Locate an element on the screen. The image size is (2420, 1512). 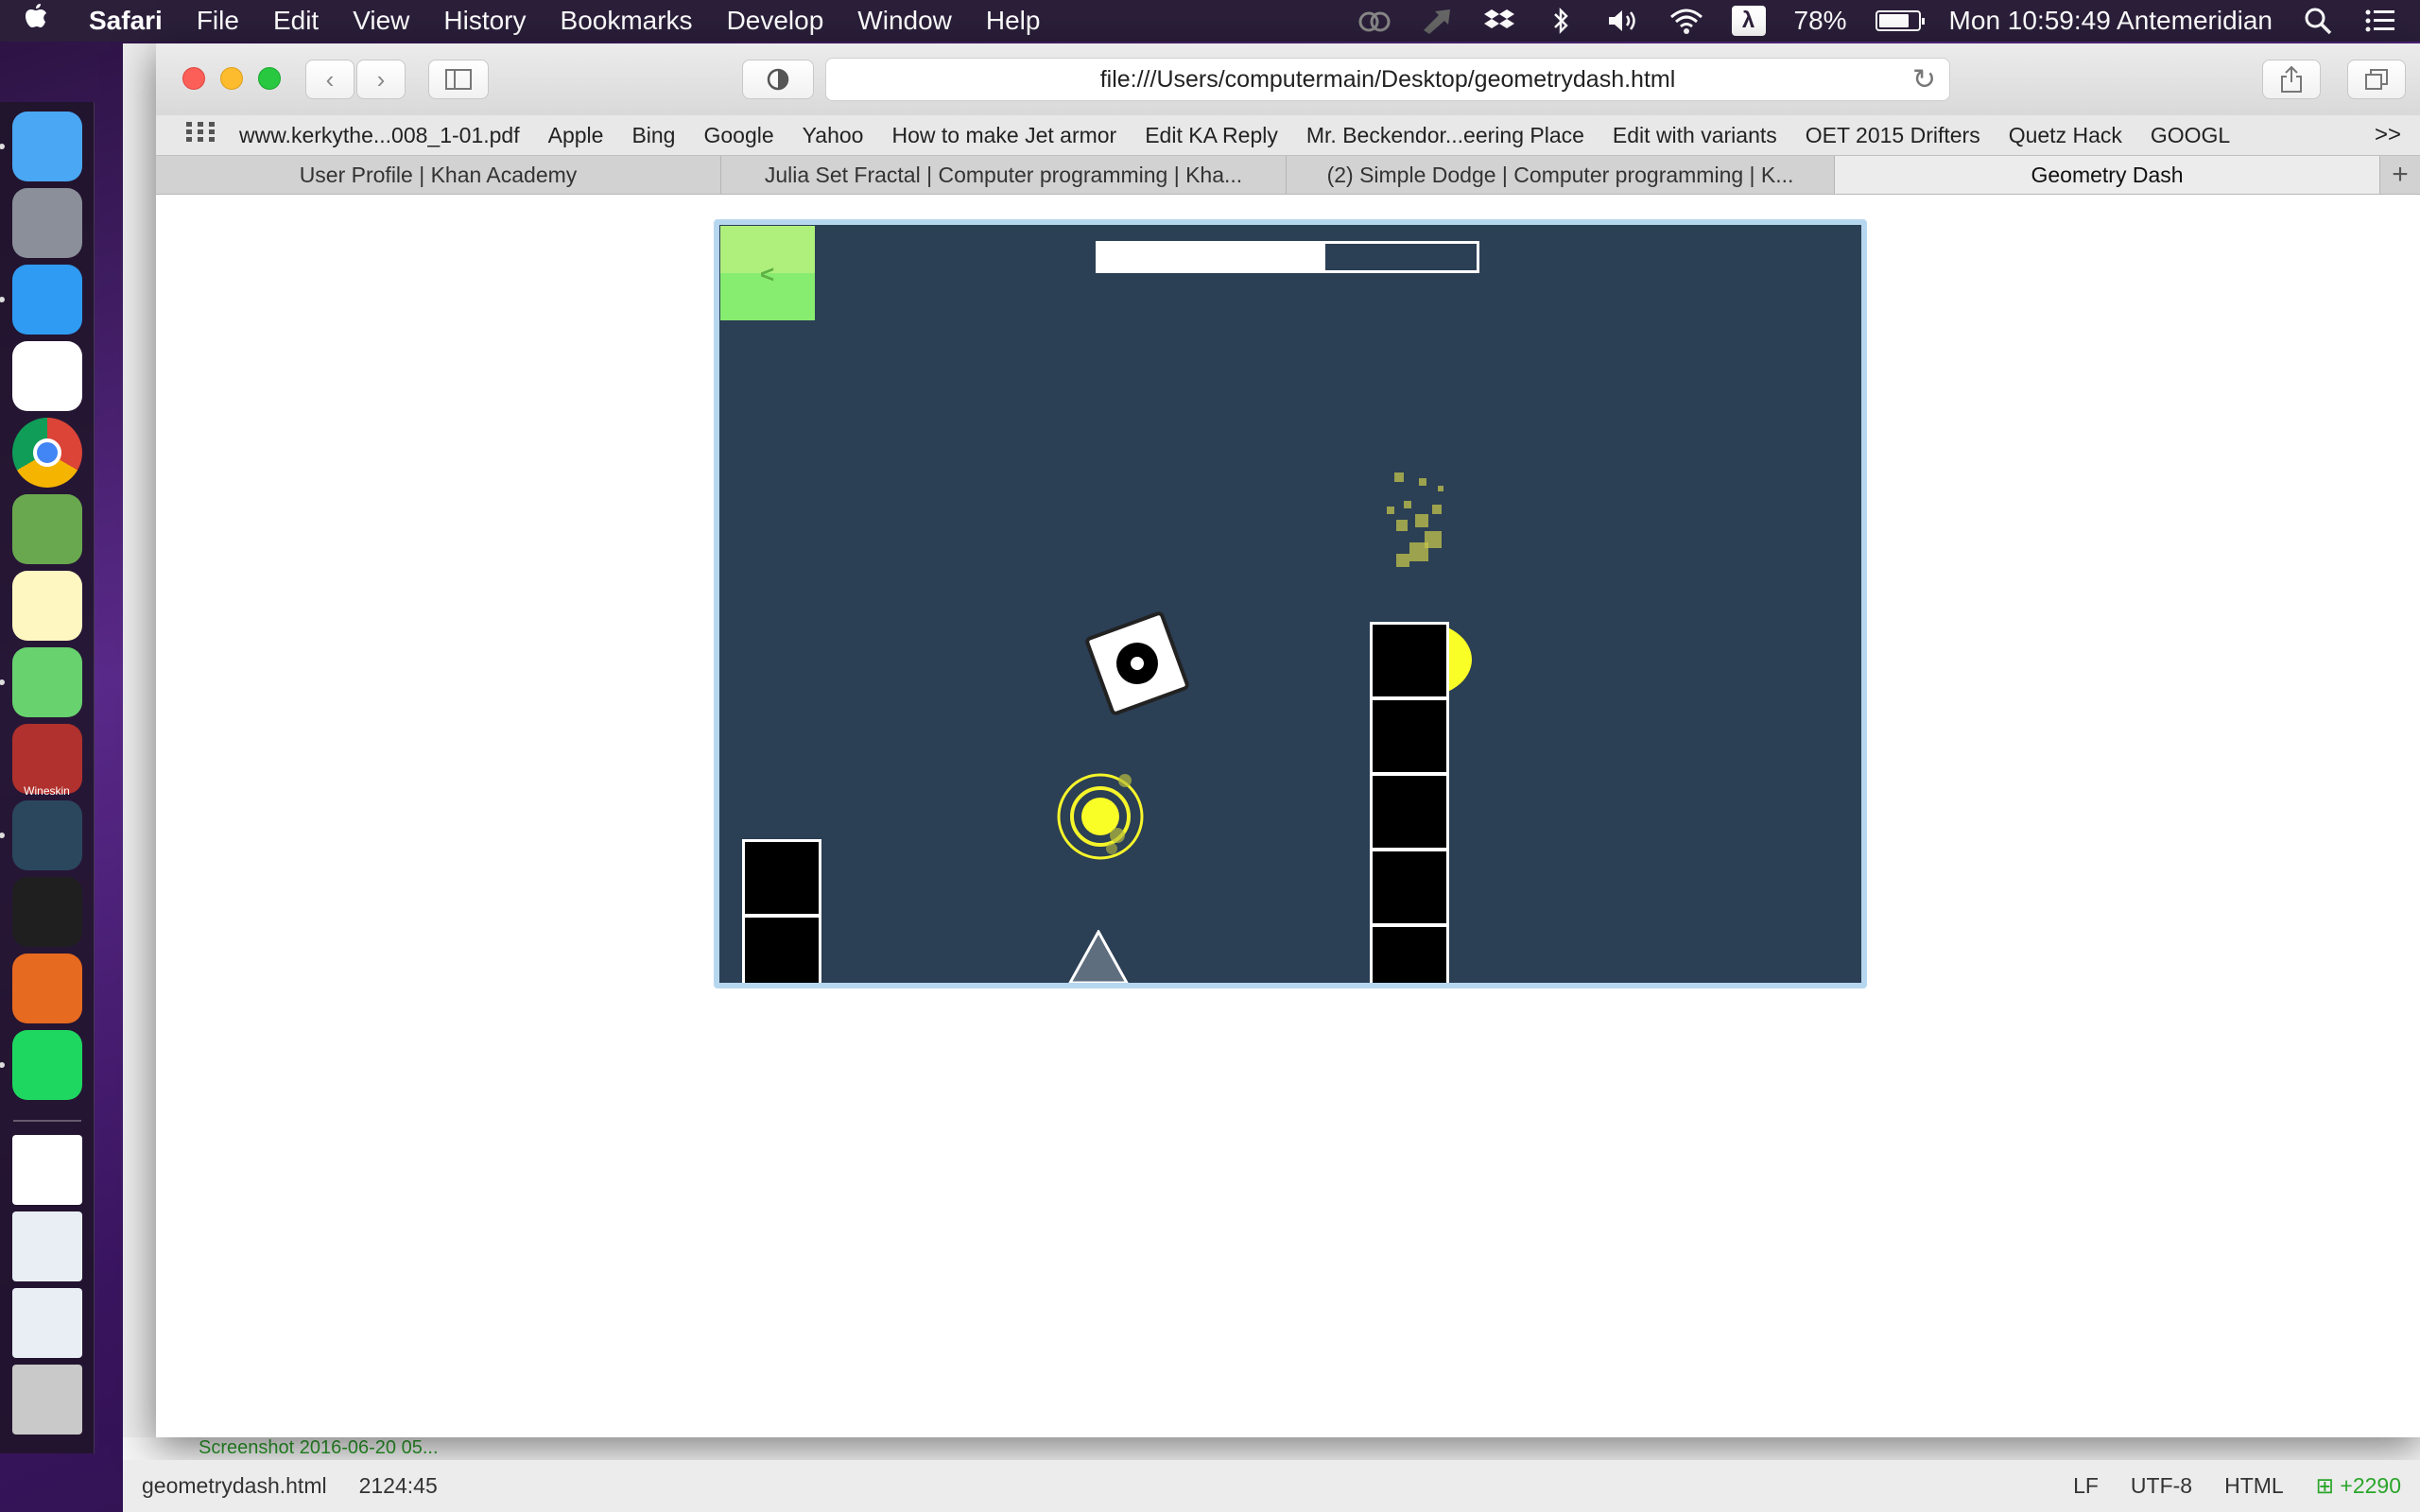
dock-screenshot-stack-1-icon is located at coordinates (46, 1246).